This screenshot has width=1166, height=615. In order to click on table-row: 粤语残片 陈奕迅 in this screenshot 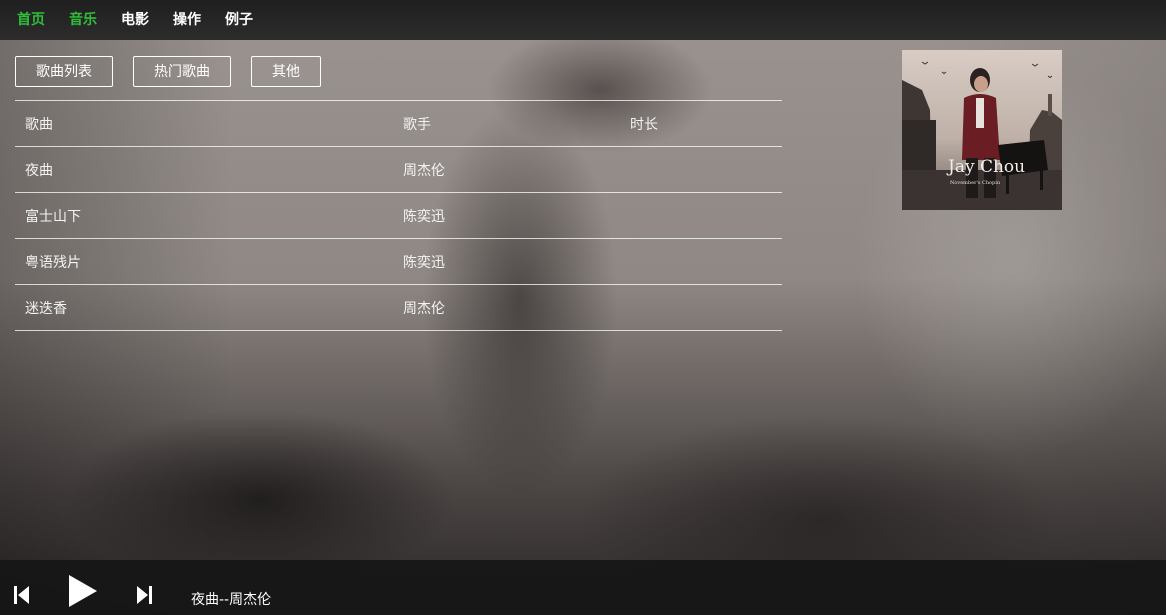, I will do `click(398, 261)`.